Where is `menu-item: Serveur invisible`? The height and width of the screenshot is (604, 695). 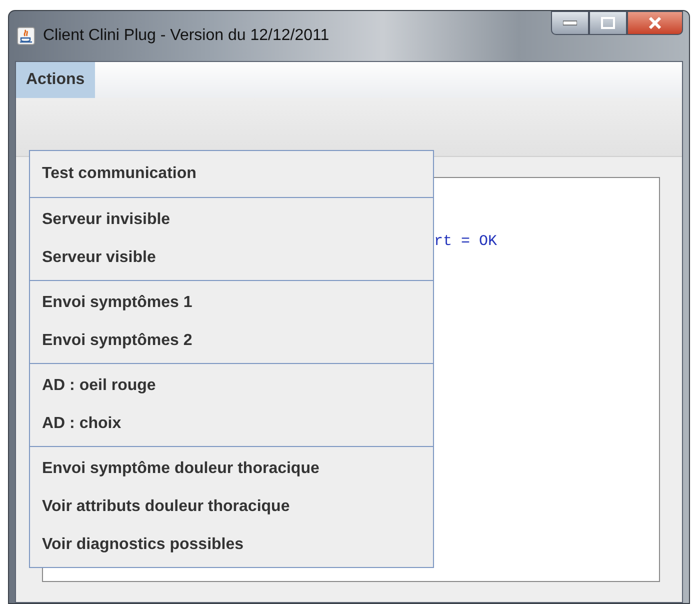
menu-item: Serveur invisible is located at coordinates (231, 220).